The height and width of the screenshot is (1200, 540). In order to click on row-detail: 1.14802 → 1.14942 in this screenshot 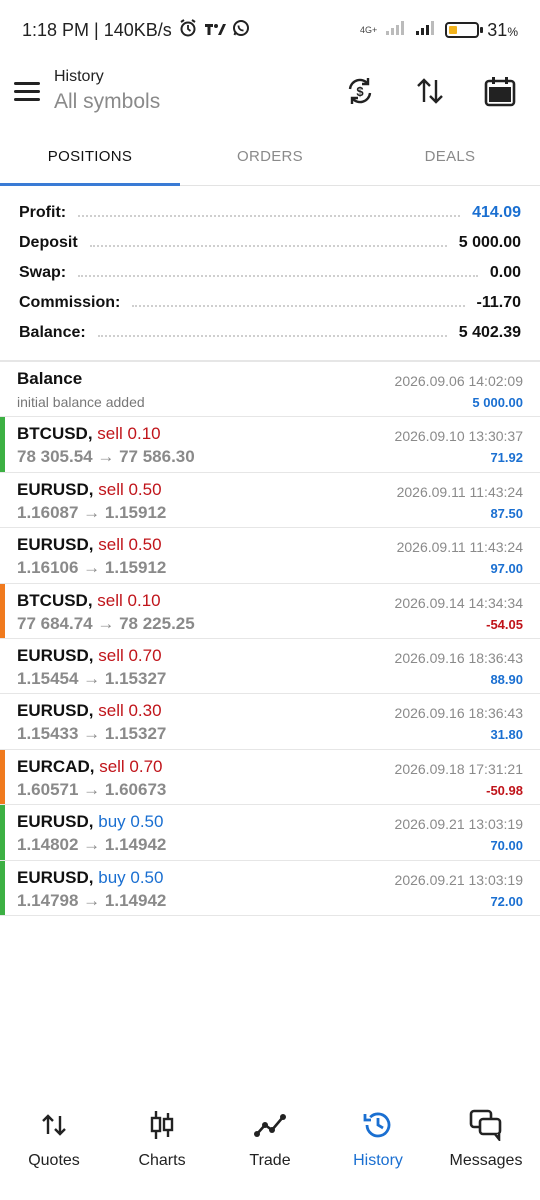, I will do `click(92, 845)`.